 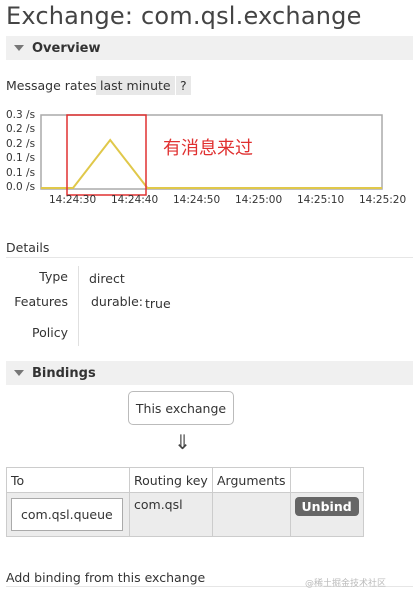 What do you see at coordinates (321, 200) in the screenshot?
I see `x-tick-label: 14:25:10` at bounding box center [321, 200].